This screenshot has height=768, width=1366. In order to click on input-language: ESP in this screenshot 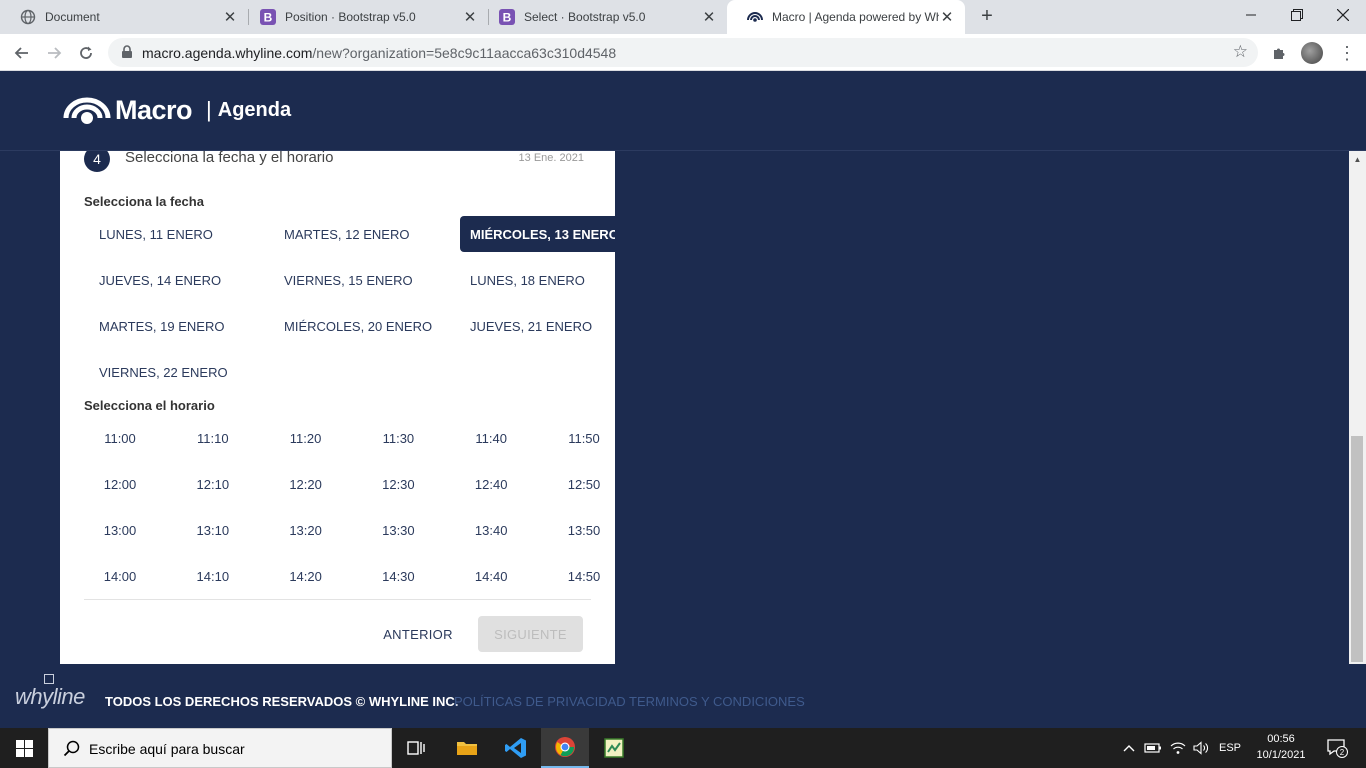, I will do `click(1230, 748)`.